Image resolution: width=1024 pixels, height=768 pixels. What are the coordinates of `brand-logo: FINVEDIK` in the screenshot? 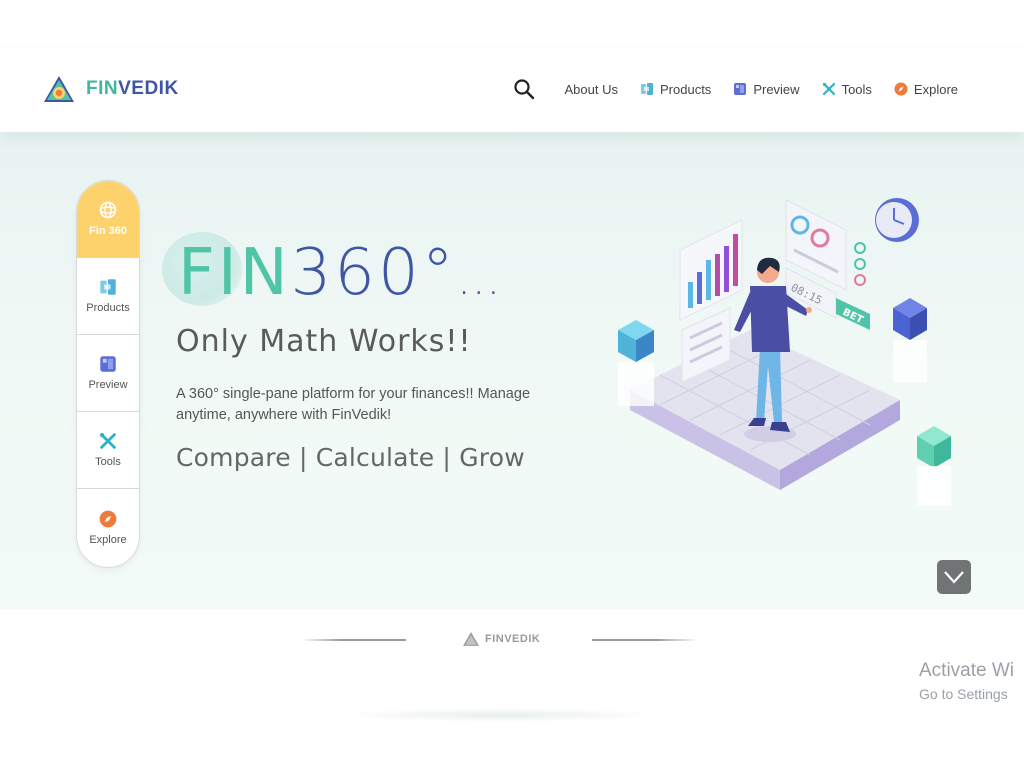 It's located at (110, 89).